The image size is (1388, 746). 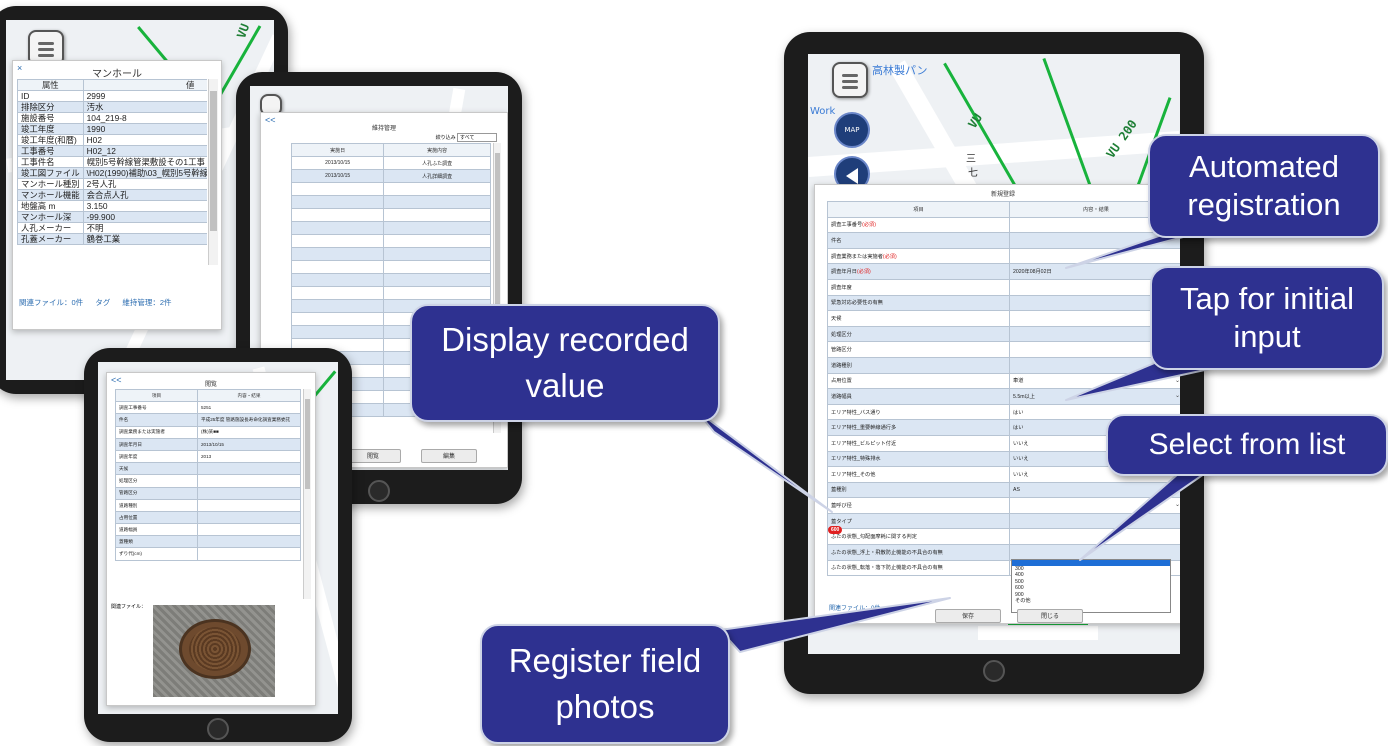 What do you see at coordinates (835, 625) in the screenshot?
I see `pointer-register` at bounding box center [835, 625].